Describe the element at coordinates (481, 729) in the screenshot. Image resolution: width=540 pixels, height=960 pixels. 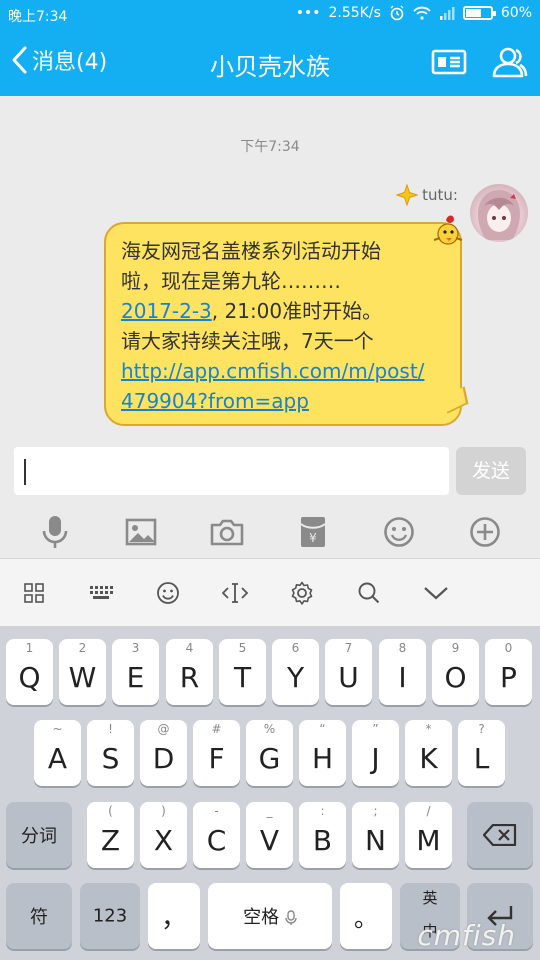
I see `key-l-sub: ?` at that location.